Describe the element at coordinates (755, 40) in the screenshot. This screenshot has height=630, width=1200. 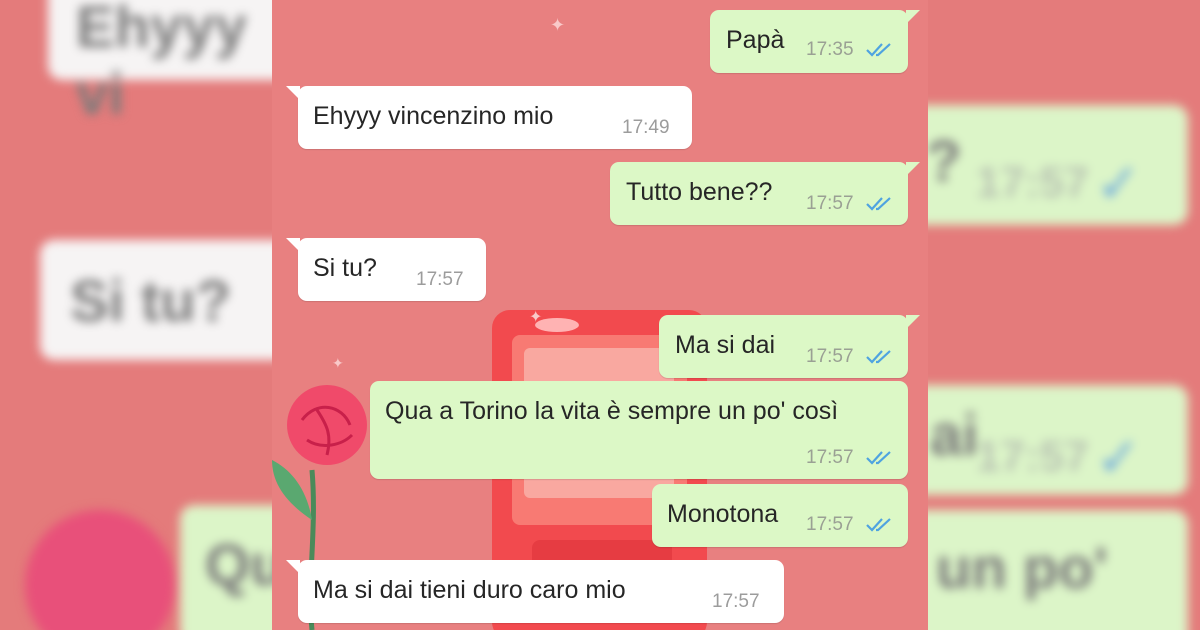
I see `message-text: Papà` at that location.